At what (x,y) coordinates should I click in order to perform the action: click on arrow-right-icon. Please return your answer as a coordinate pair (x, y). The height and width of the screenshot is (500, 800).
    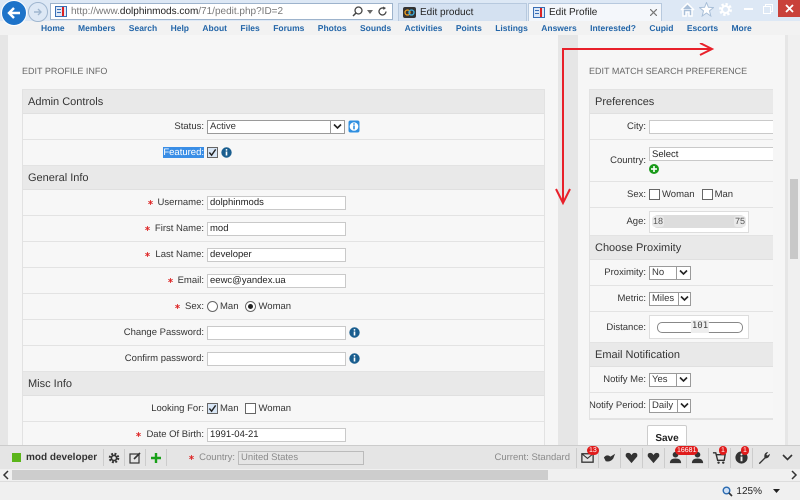
    Looking at the image, I should click on (38, 12).